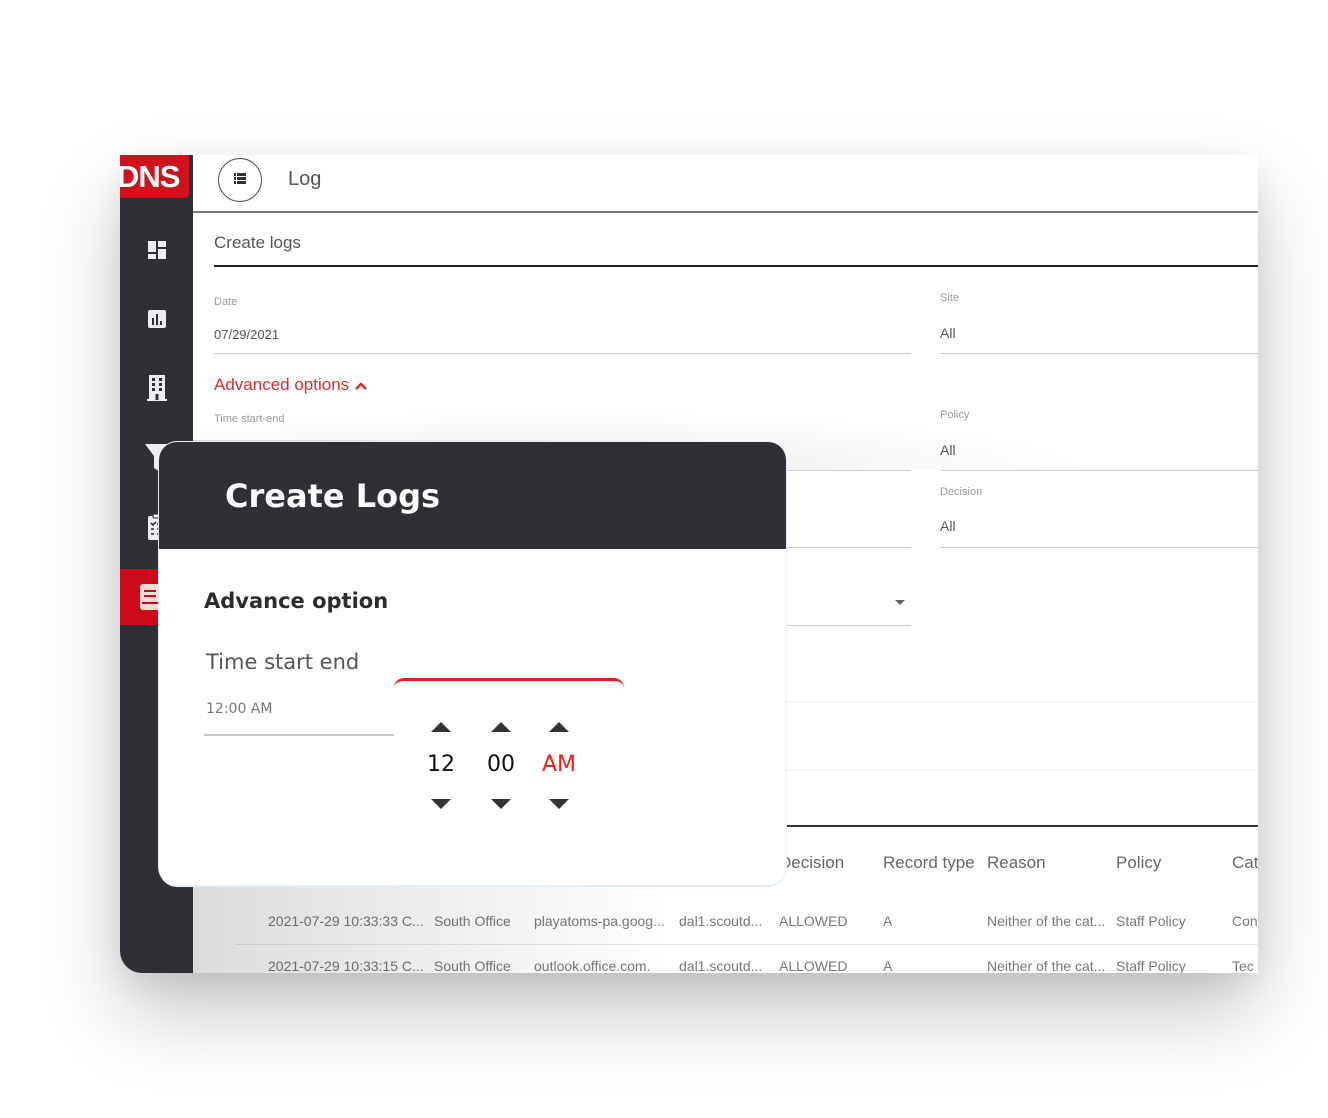  Describe the element at coordinates (226, 302) in the screenshot. I see `date-label: Date` at that location.